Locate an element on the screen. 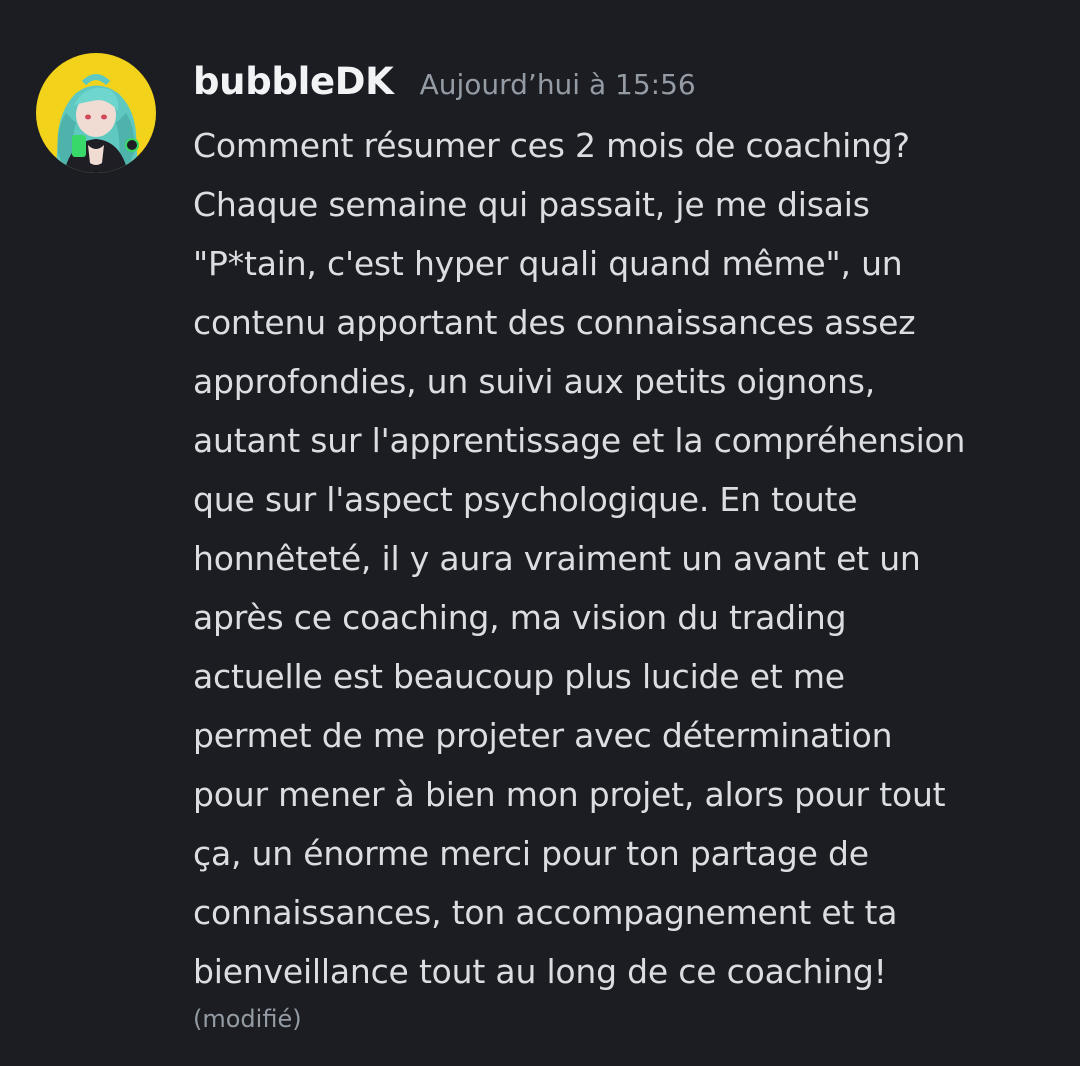 This screenshot has width=1080, height=1066. avatar-image is located at coordinates (96, 113).